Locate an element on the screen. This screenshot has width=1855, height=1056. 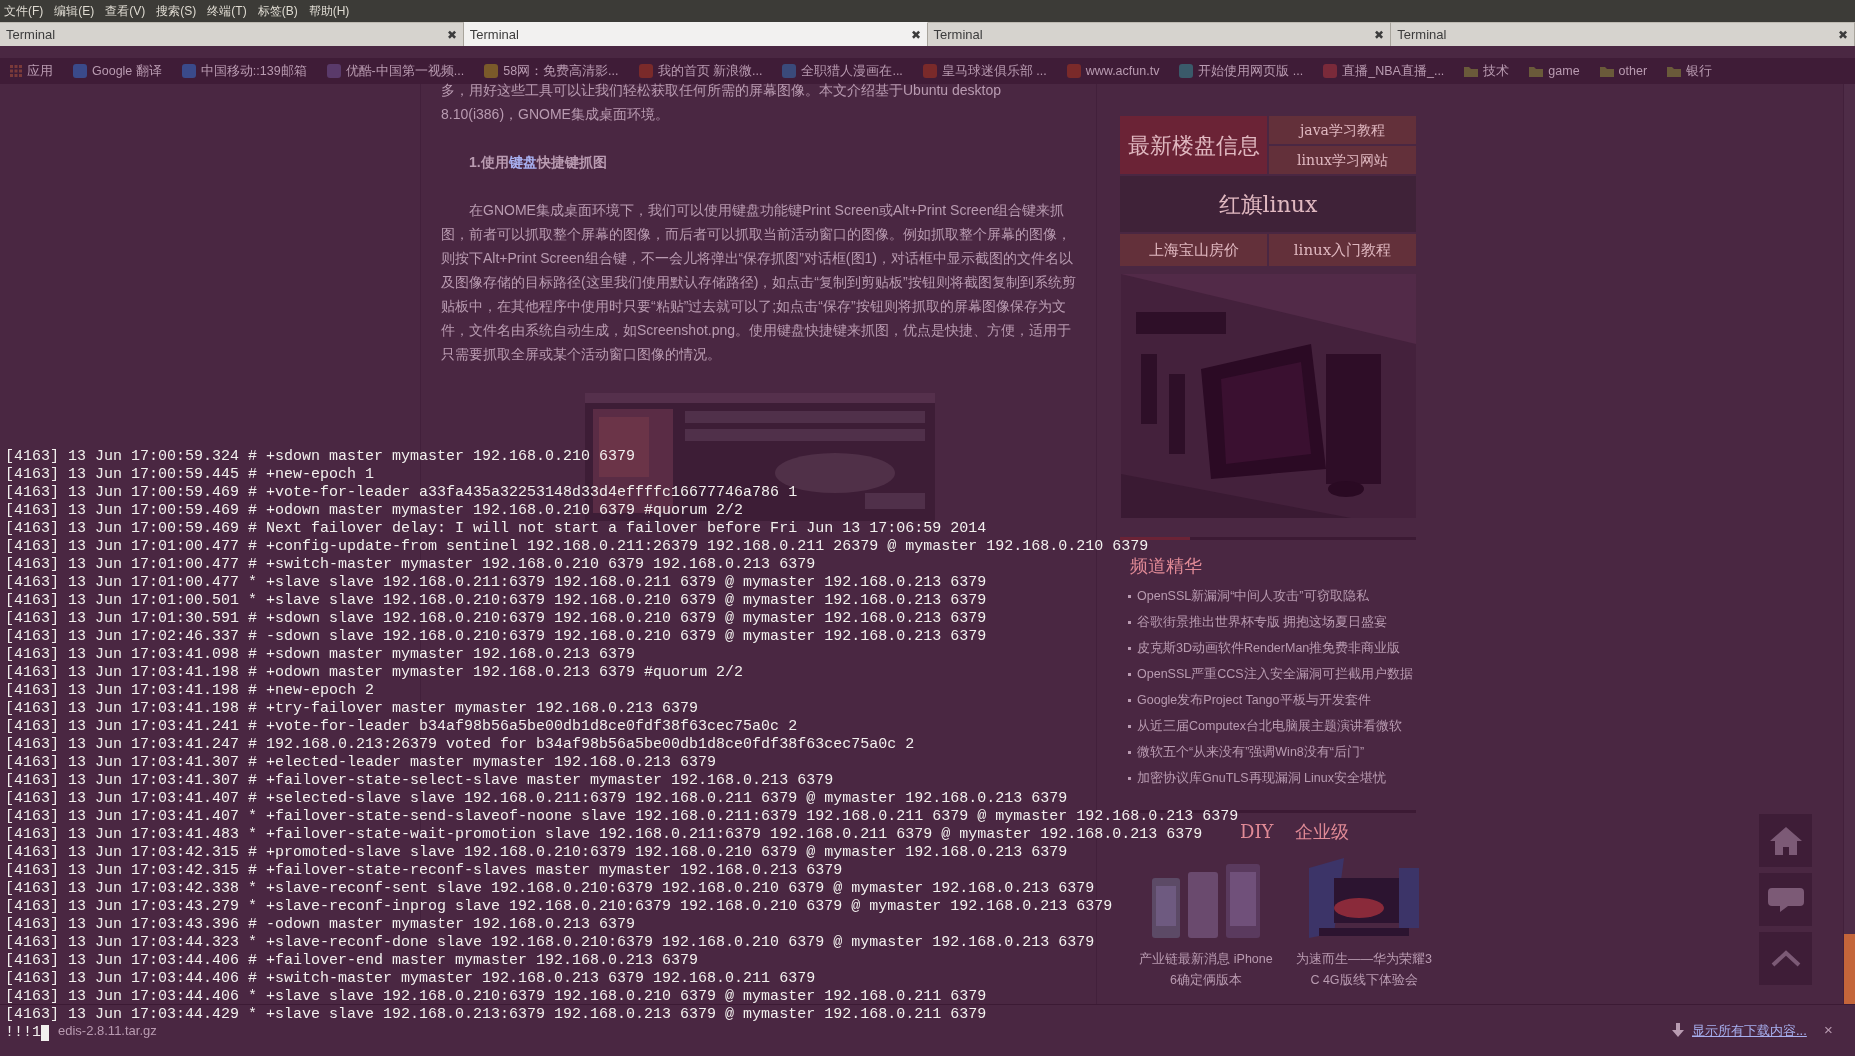
terminal-line: [4163] 13 Jun 17:03:41.307 # +failover-state-select-slave master mymaster 192.168.0.213 6379 is located at coordinates (419, 781).